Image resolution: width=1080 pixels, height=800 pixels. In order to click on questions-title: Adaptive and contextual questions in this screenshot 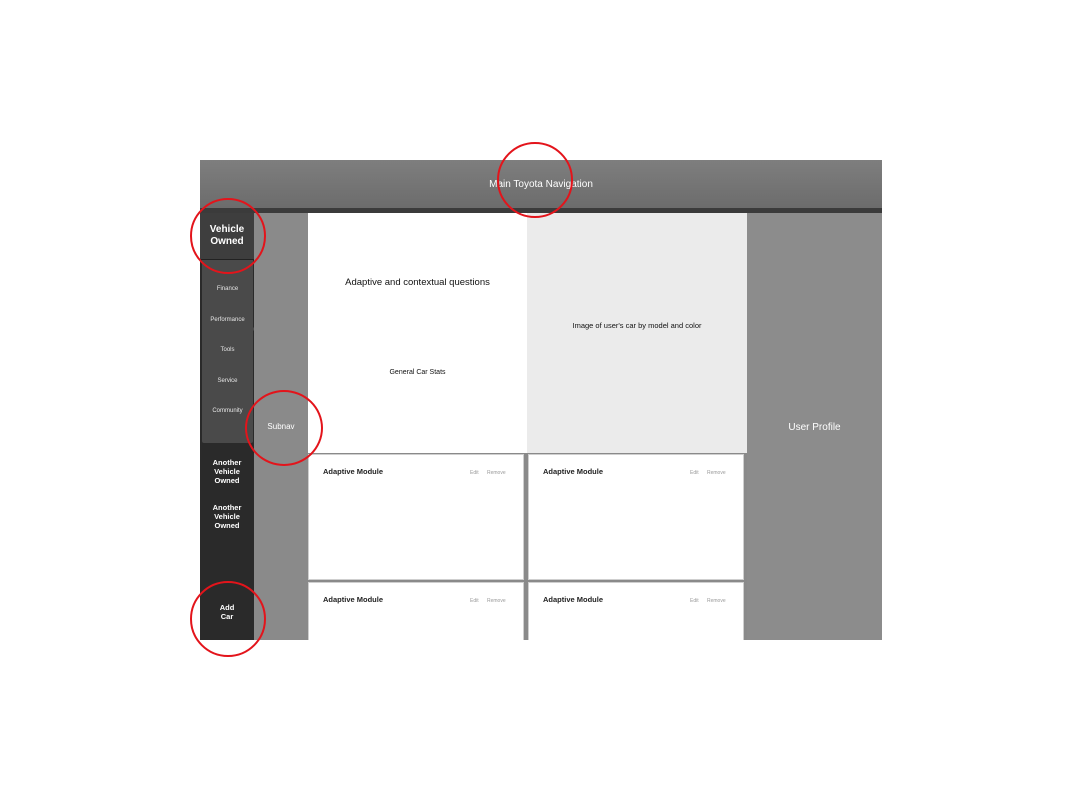, I will do `click(417, 282)`.